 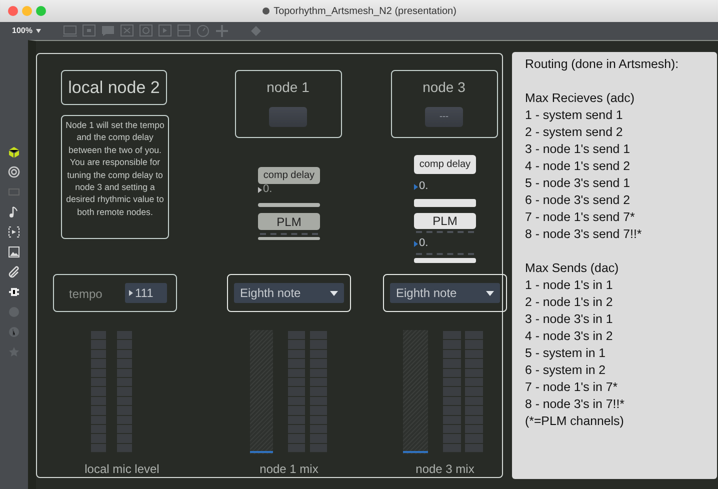 What do you see at coordinates (108, 31) in the screenshot?
I see `comment-icon` at bounding box center [108, 31].